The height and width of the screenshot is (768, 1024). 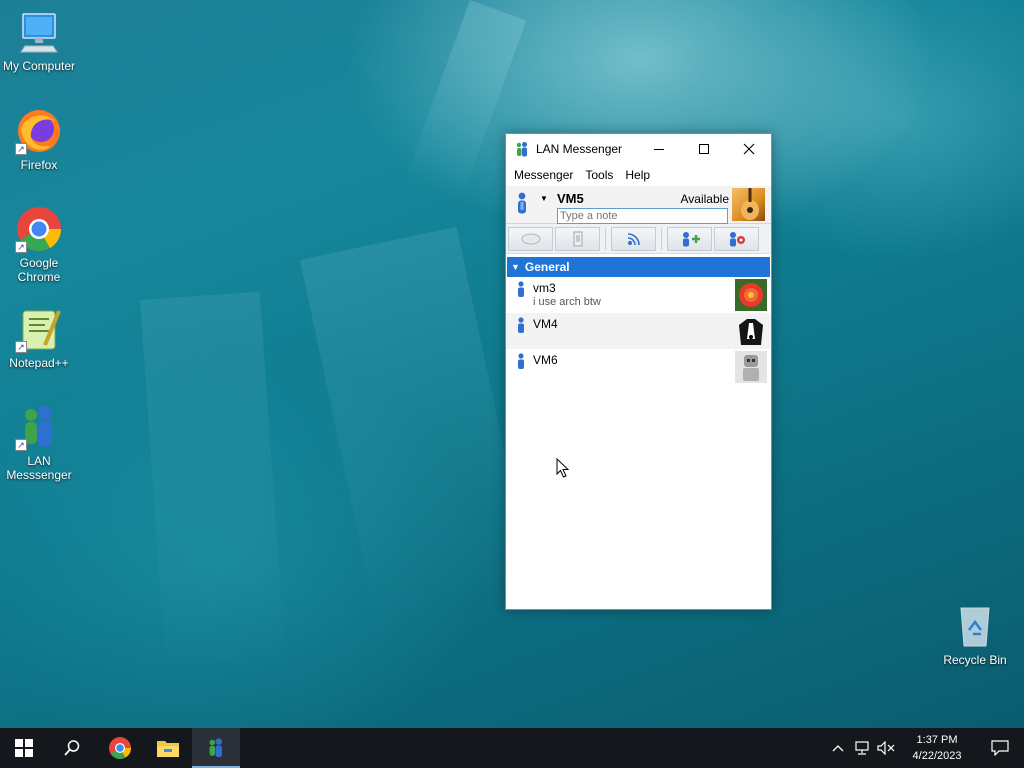 I want to click on computer-icon, so click(x=39, y=32).